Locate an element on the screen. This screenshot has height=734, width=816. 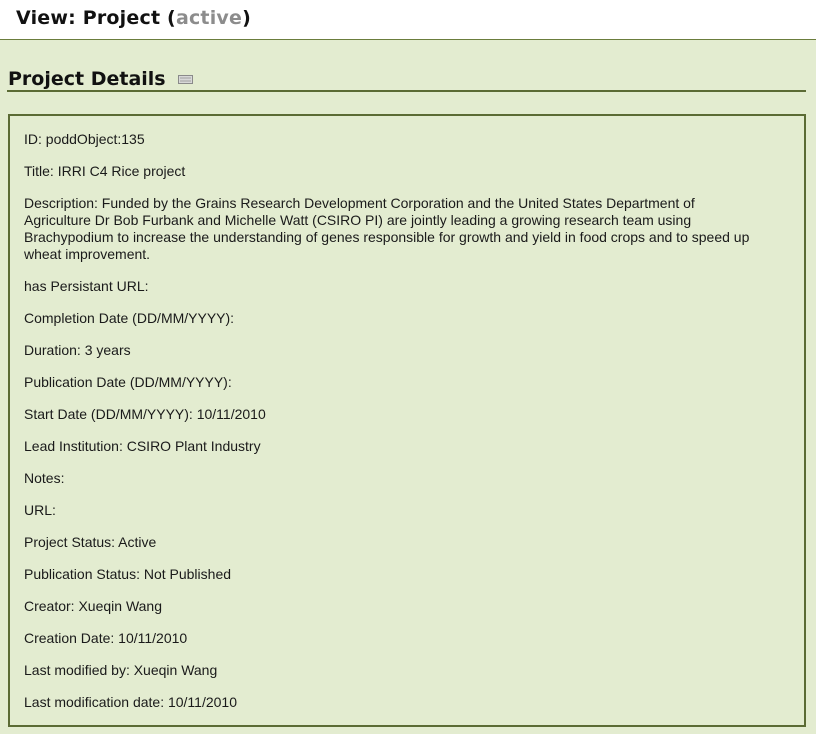
field-id: ID: poddObject:135 is located at coordinates (84, 139).